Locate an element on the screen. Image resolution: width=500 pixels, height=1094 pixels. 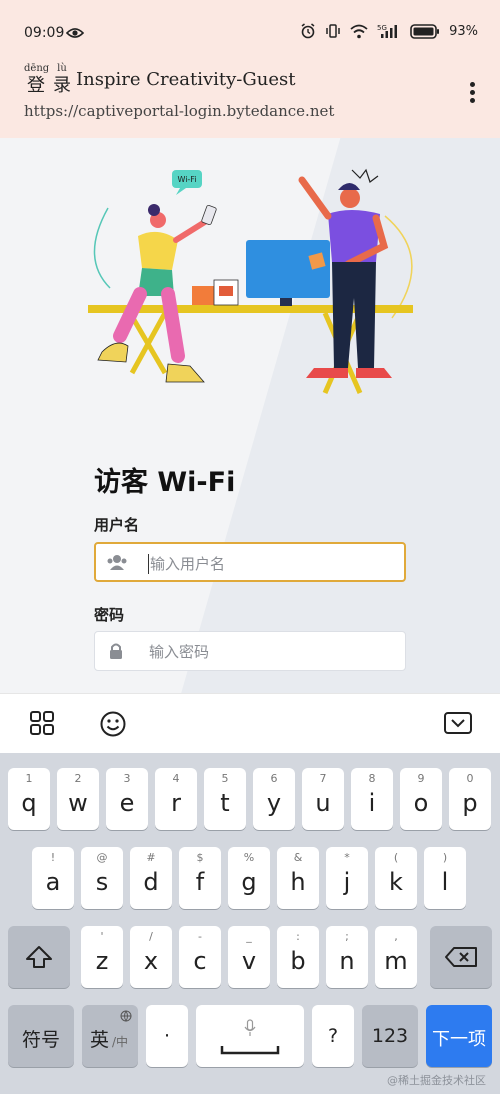
key-w: 2w is located at coordinates (78, 799).